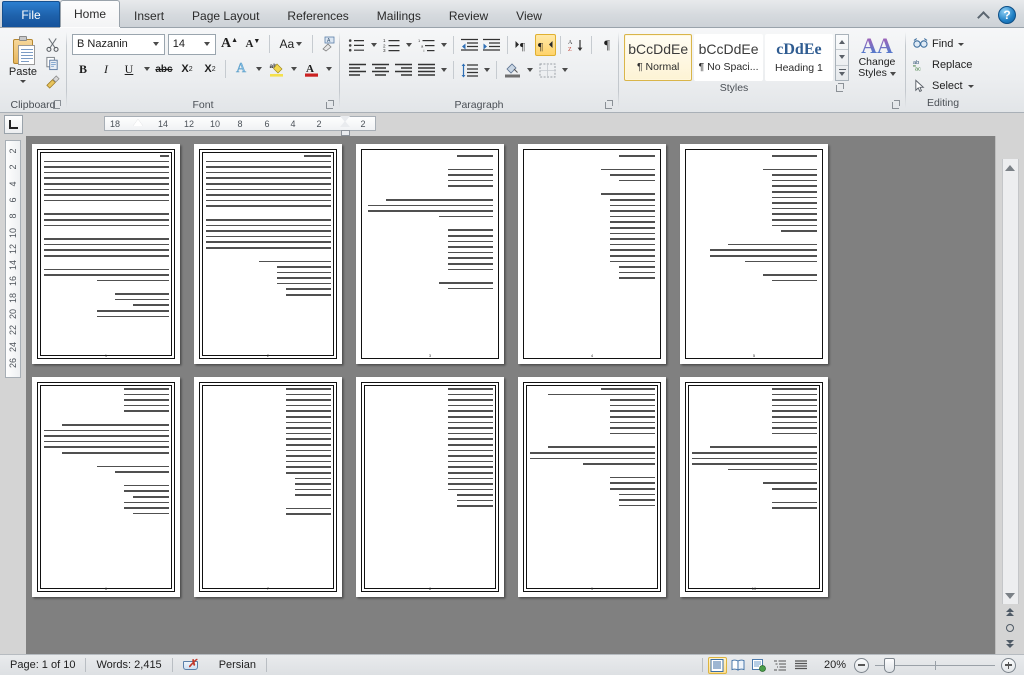  What do you see at coordinates (1010, 595) in the screenshot?
I see `scroll-down-arrow` at bounding box center [1010, 595].